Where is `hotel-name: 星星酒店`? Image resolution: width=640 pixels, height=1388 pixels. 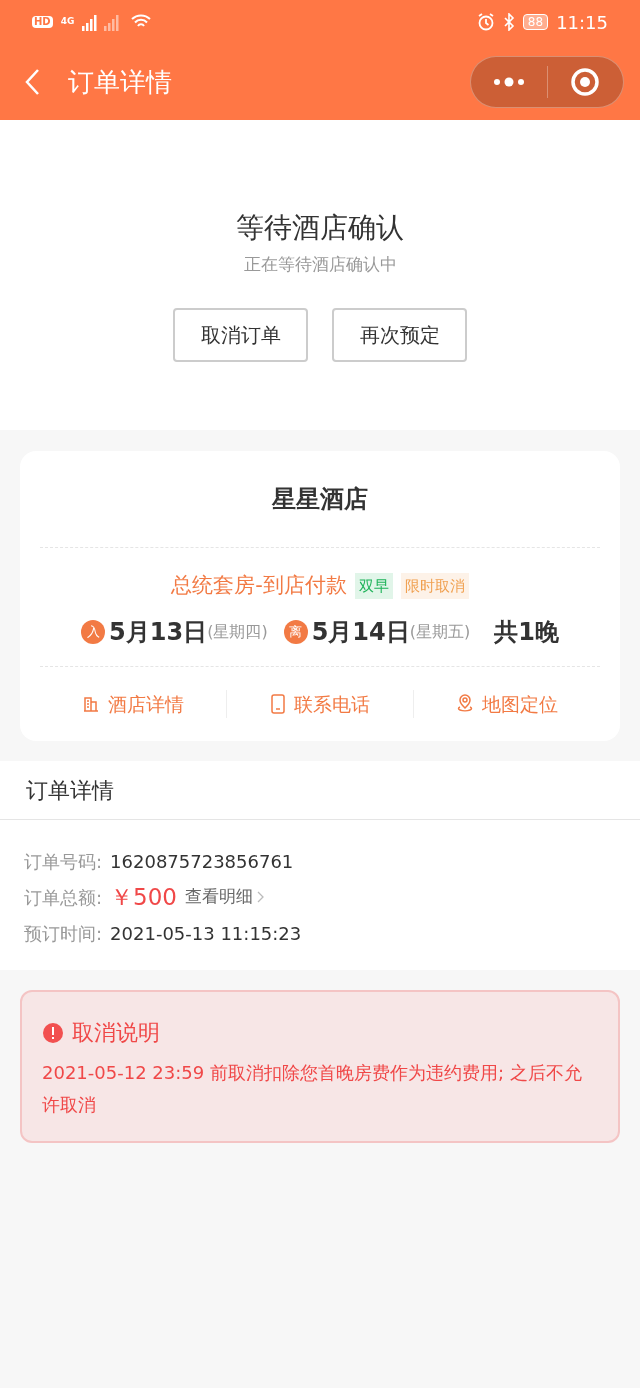 hotel-name: 星星酒店 is located at coordinates (320, 499).